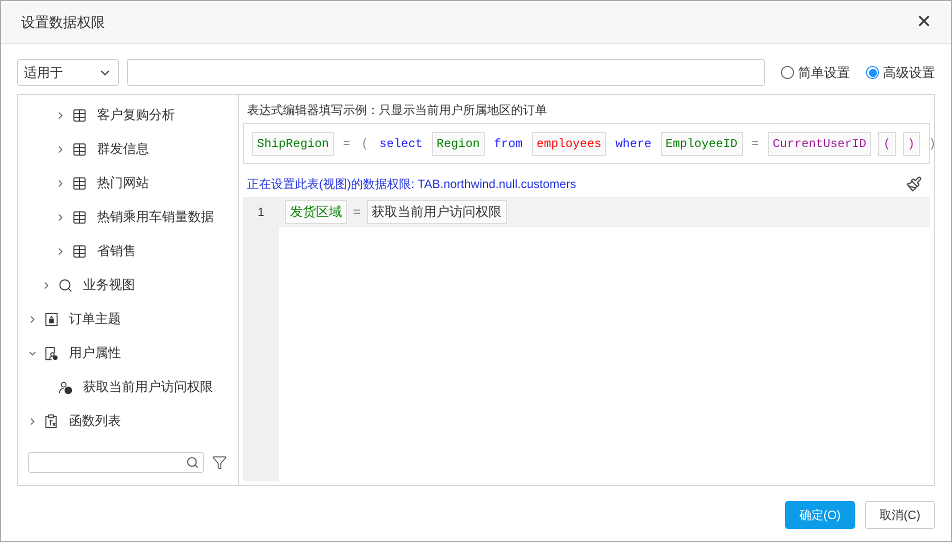 The image size is (952, 542). I want to click on expression-input-field, so click(446, 72).